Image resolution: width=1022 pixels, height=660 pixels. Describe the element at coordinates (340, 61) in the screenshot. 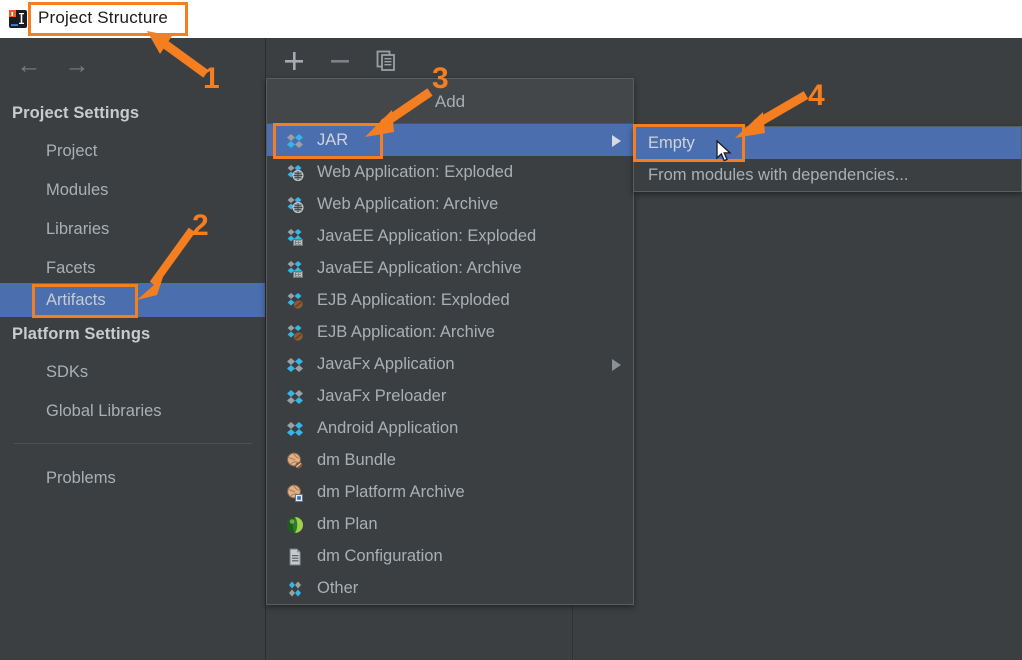

I see `minus-icon` at that location.